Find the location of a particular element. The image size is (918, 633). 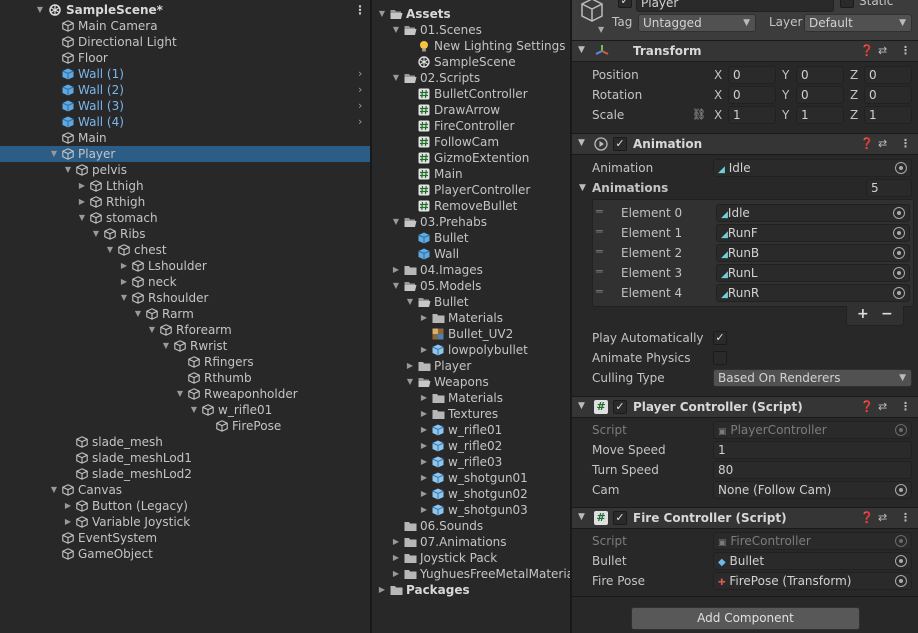

project-item: ▶ Packages is located at coordinates (471, 590).